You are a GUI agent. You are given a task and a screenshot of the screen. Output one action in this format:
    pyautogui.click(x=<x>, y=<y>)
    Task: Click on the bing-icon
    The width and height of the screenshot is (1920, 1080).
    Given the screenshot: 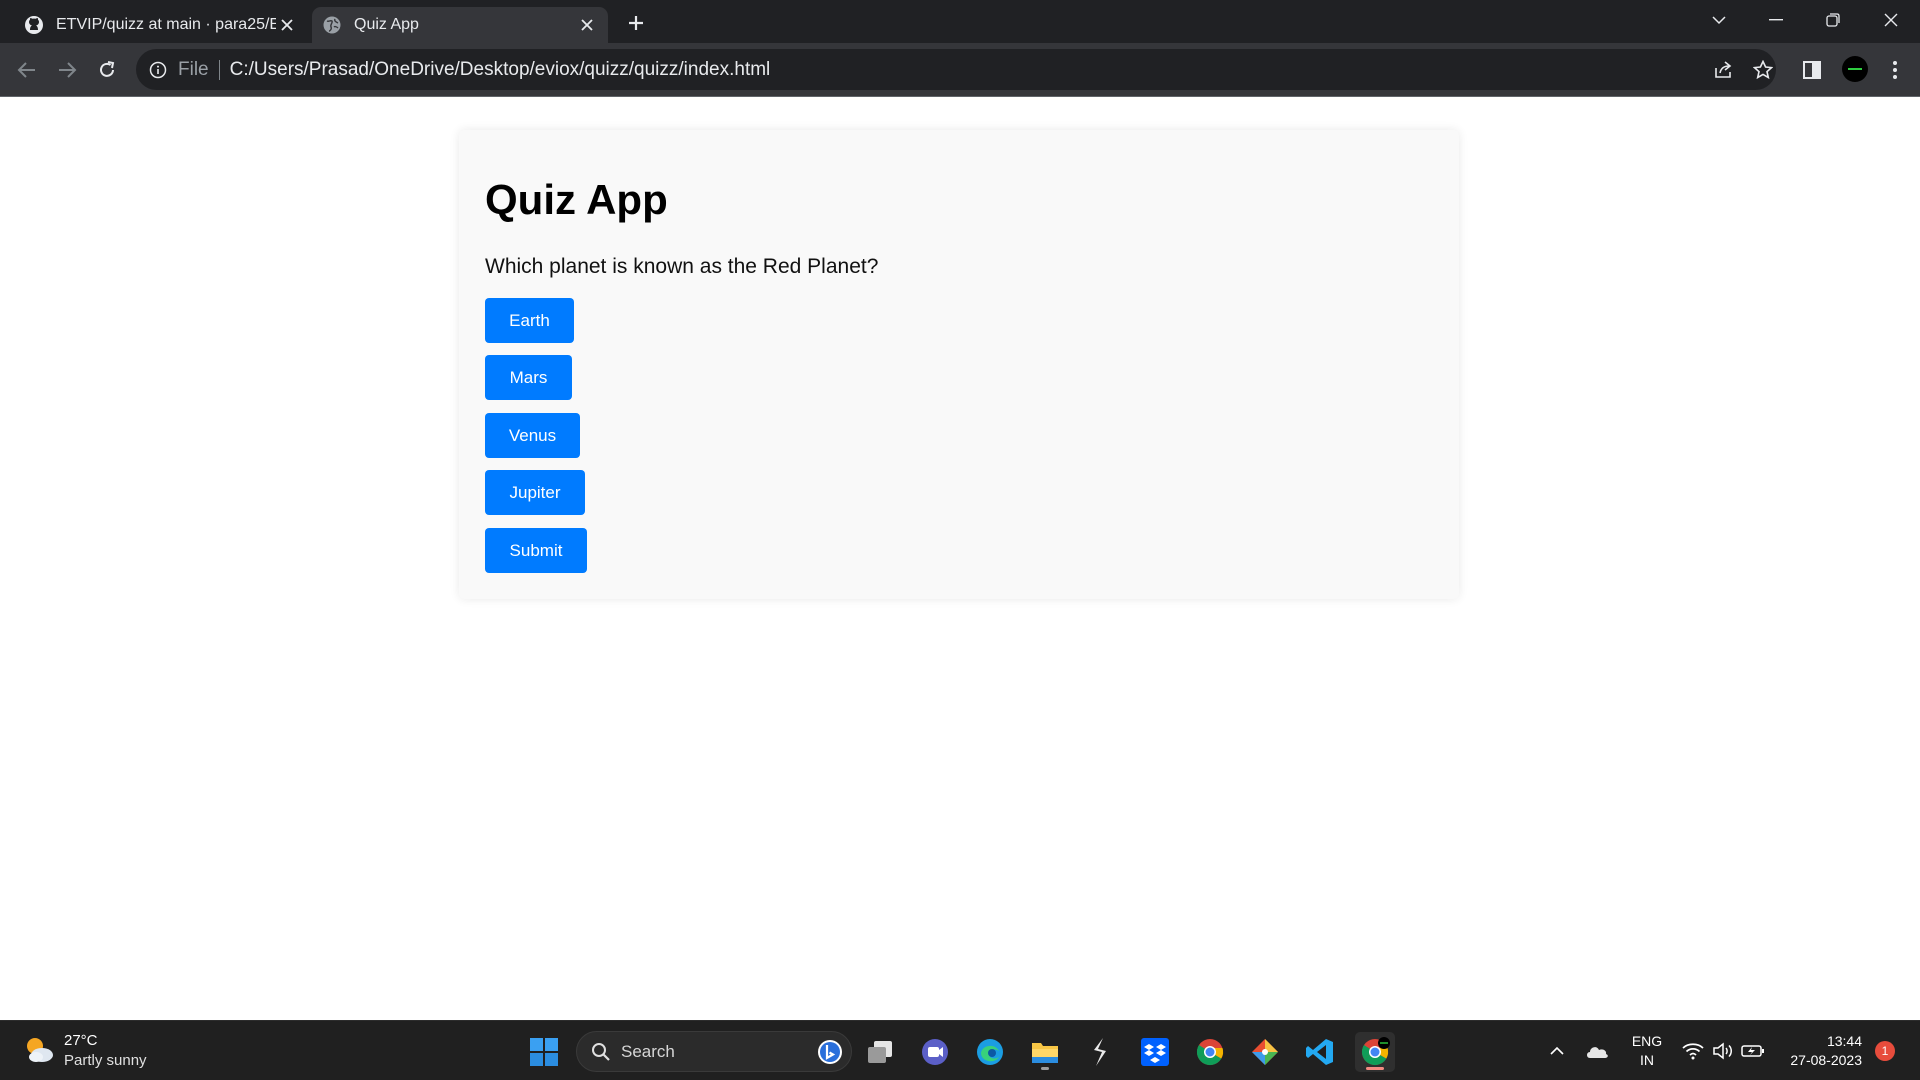 What is the action you would take?
    pyautogui.click(x=830, y=1052)
    